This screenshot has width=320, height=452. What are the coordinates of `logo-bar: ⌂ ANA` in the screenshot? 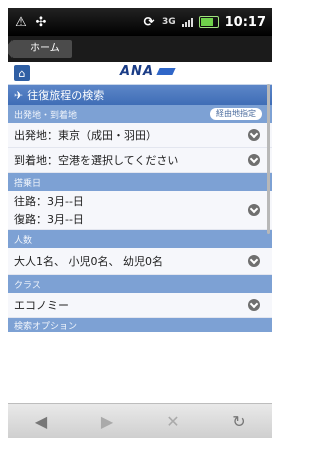 It's located at (140, 73).